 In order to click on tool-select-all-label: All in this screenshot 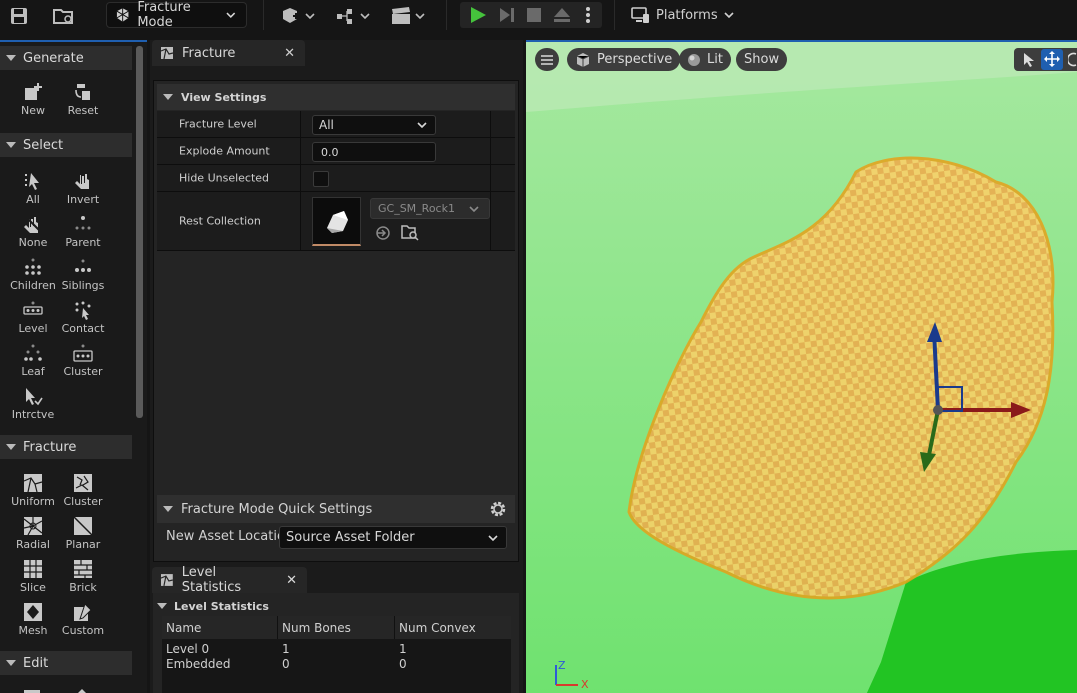, I will do `click(33, 199)`.